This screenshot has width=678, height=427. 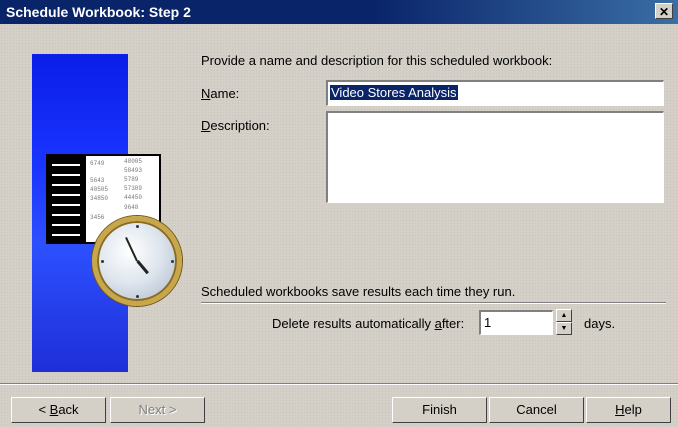 I want to click on section-divider, so click(x=433, y=303).